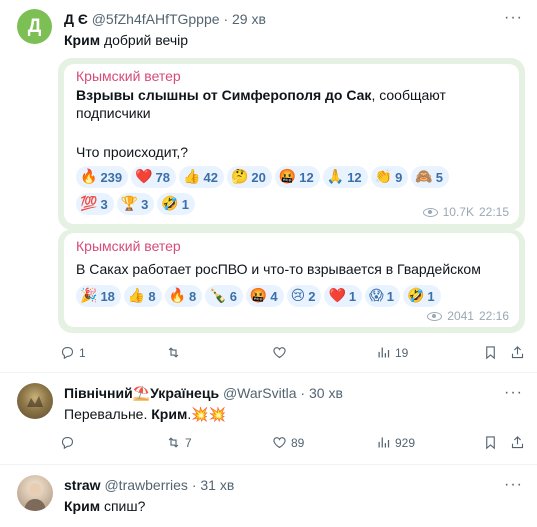 The height and width of the screenshot is (527, 537). I want to click on reaction-emoji-icon: 🎉, so click(89, 296).